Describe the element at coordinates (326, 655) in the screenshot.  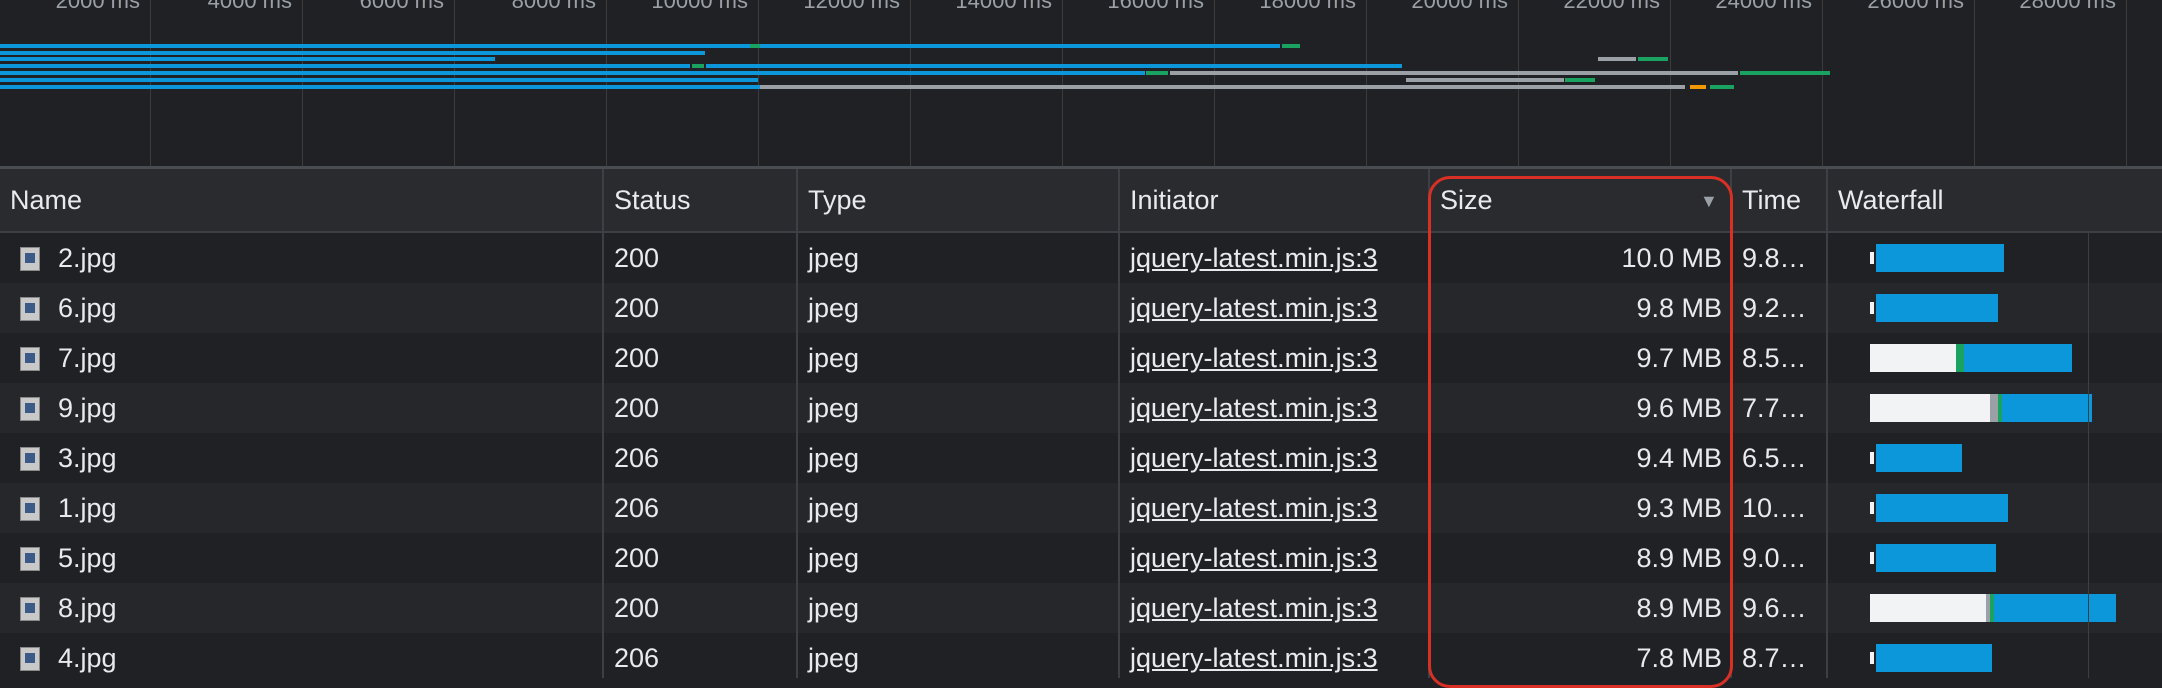
I see `row-name: 4.jpg` at that location.